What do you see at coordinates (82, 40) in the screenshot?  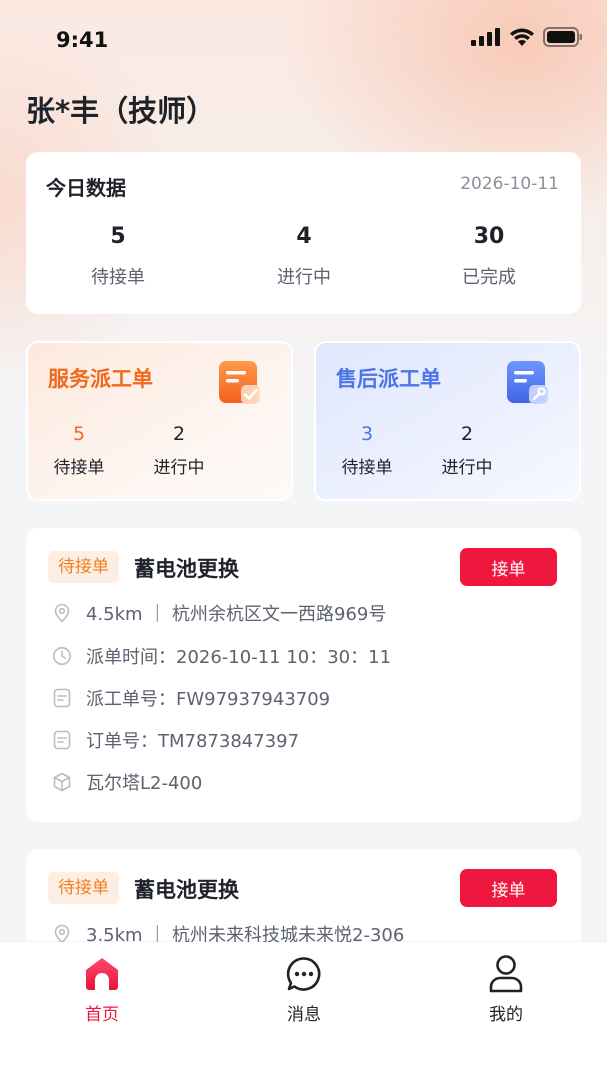 I see `status-time: 9:41` at bounding box center [82, 40].